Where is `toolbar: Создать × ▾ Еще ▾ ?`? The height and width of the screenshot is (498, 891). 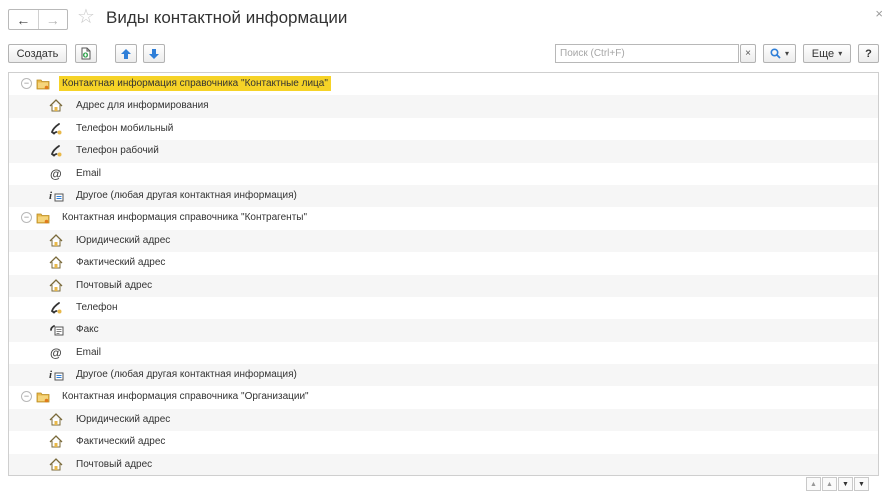
toolbar: Создать × ▾ Еще ▾ ? is located at coordinates (445, 55).